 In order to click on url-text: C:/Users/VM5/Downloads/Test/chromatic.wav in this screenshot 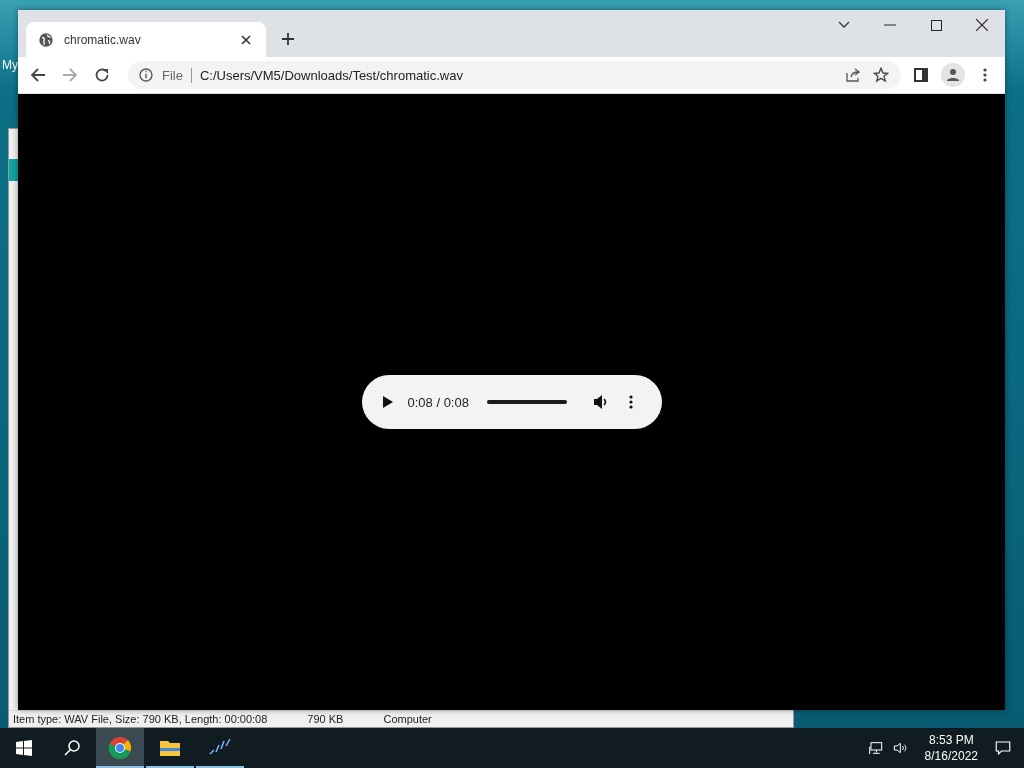, I will do `click(331, 75)`.